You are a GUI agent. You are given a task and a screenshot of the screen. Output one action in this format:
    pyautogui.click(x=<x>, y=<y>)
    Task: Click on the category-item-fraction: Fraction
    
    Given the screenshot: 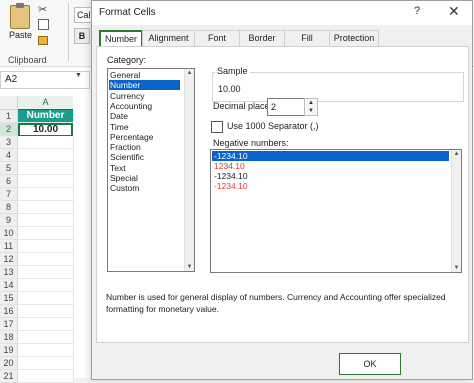 What is the action you would take?
    pyautogui.click(x=144, y=147)
    